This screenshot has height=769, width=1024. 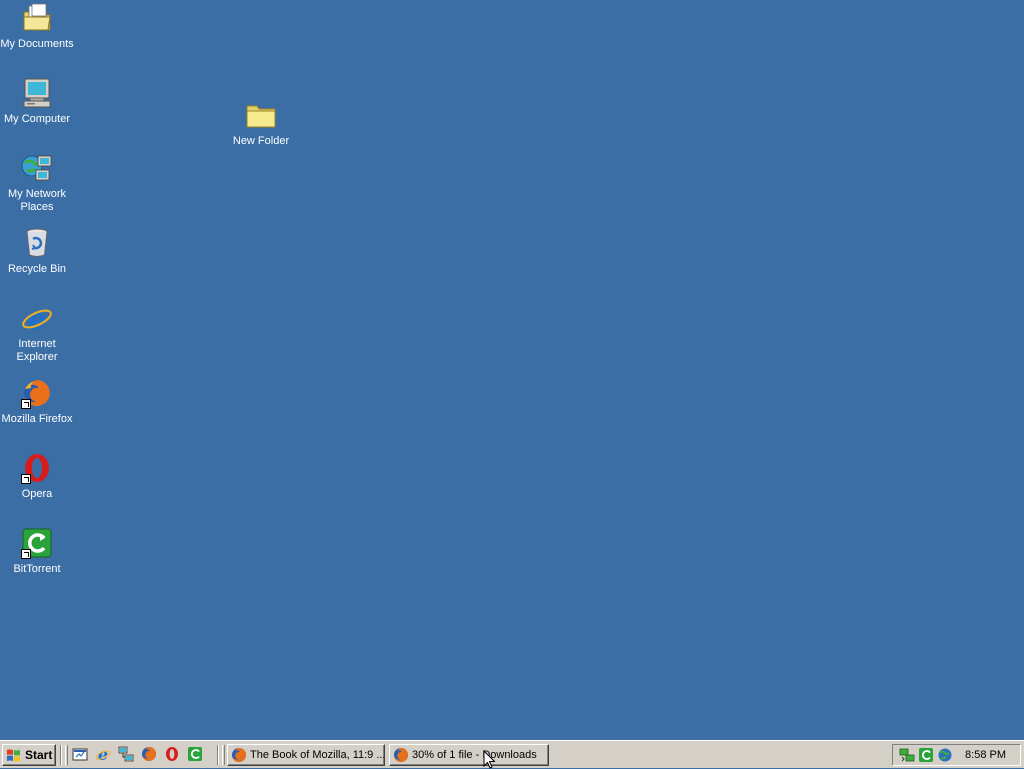 What do you see at coordinates (37, 168) in the screenshot?
I see `network-places-icon` at bounding box center [37, 168].